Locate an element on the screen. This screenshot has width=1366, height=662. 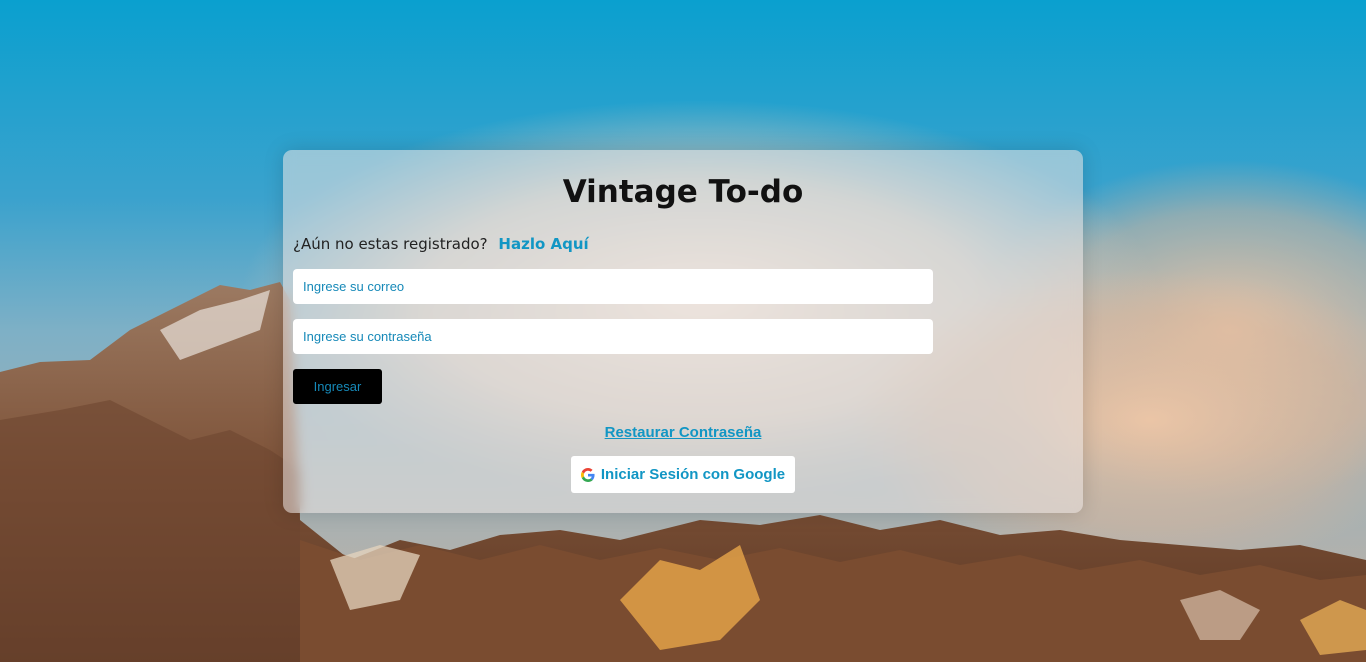
register-prompt: ¿Aún no estas registrado? is located at coordinates (390, 244).